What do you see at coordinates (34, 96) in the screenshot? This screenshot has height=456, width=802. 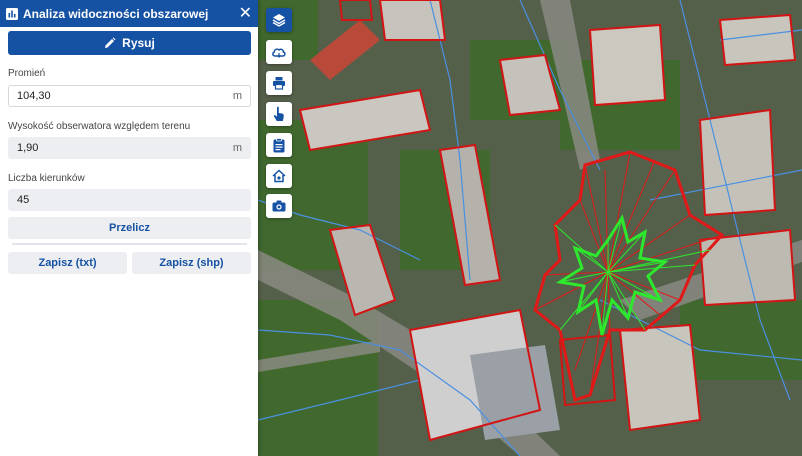 I see `radius-value: 104,30` at bounding box center [34, 96].